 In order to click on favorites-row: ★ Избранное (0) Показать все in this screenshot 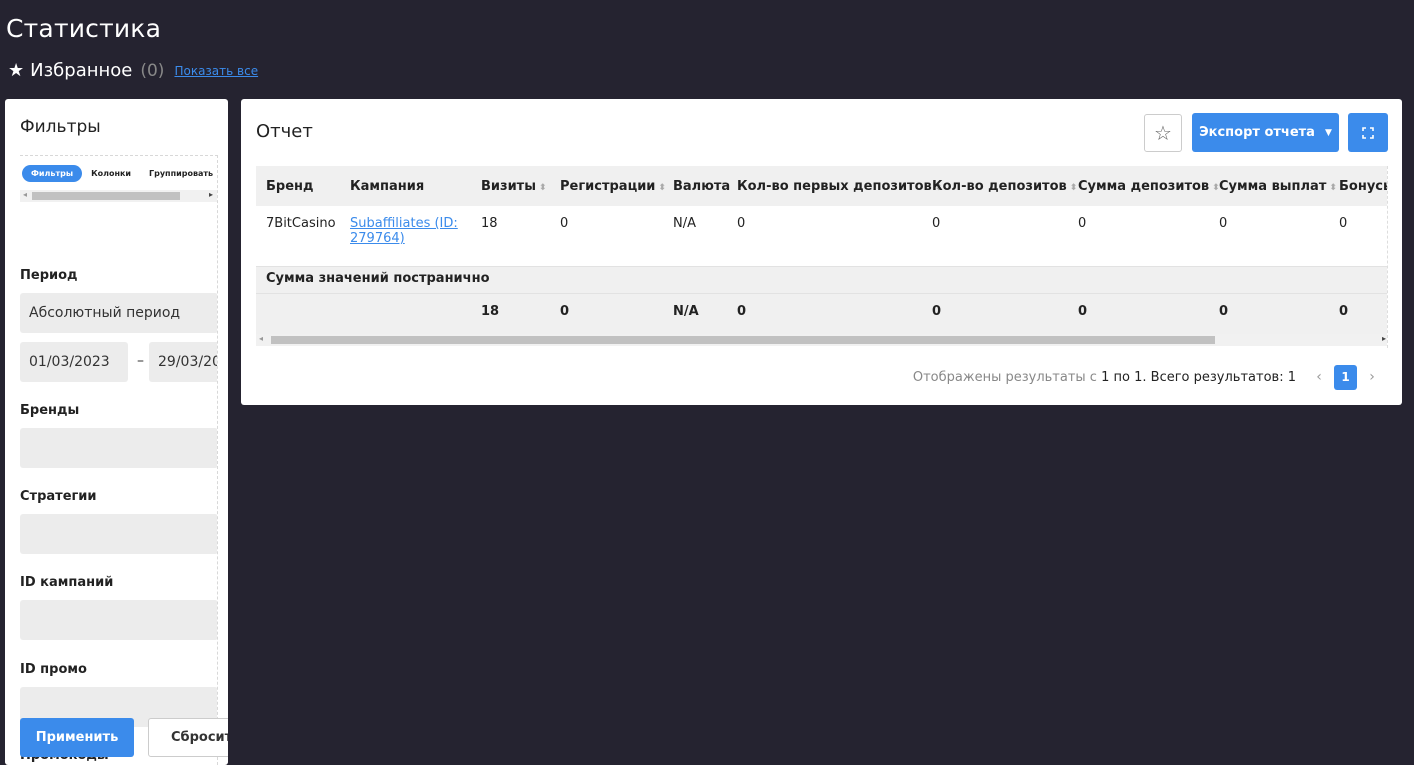, I will do `click(133, 70)`.